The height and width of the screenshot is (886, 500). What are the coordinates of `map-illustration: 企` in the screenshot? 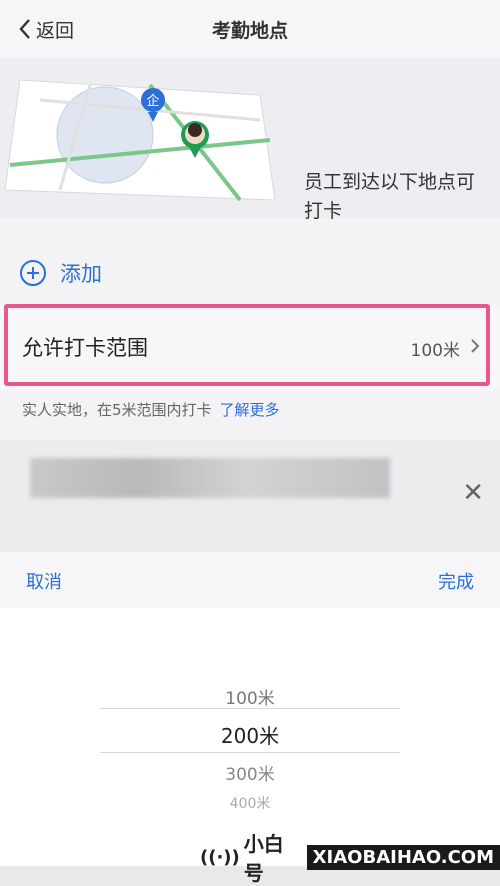 It's located at (140, 140).